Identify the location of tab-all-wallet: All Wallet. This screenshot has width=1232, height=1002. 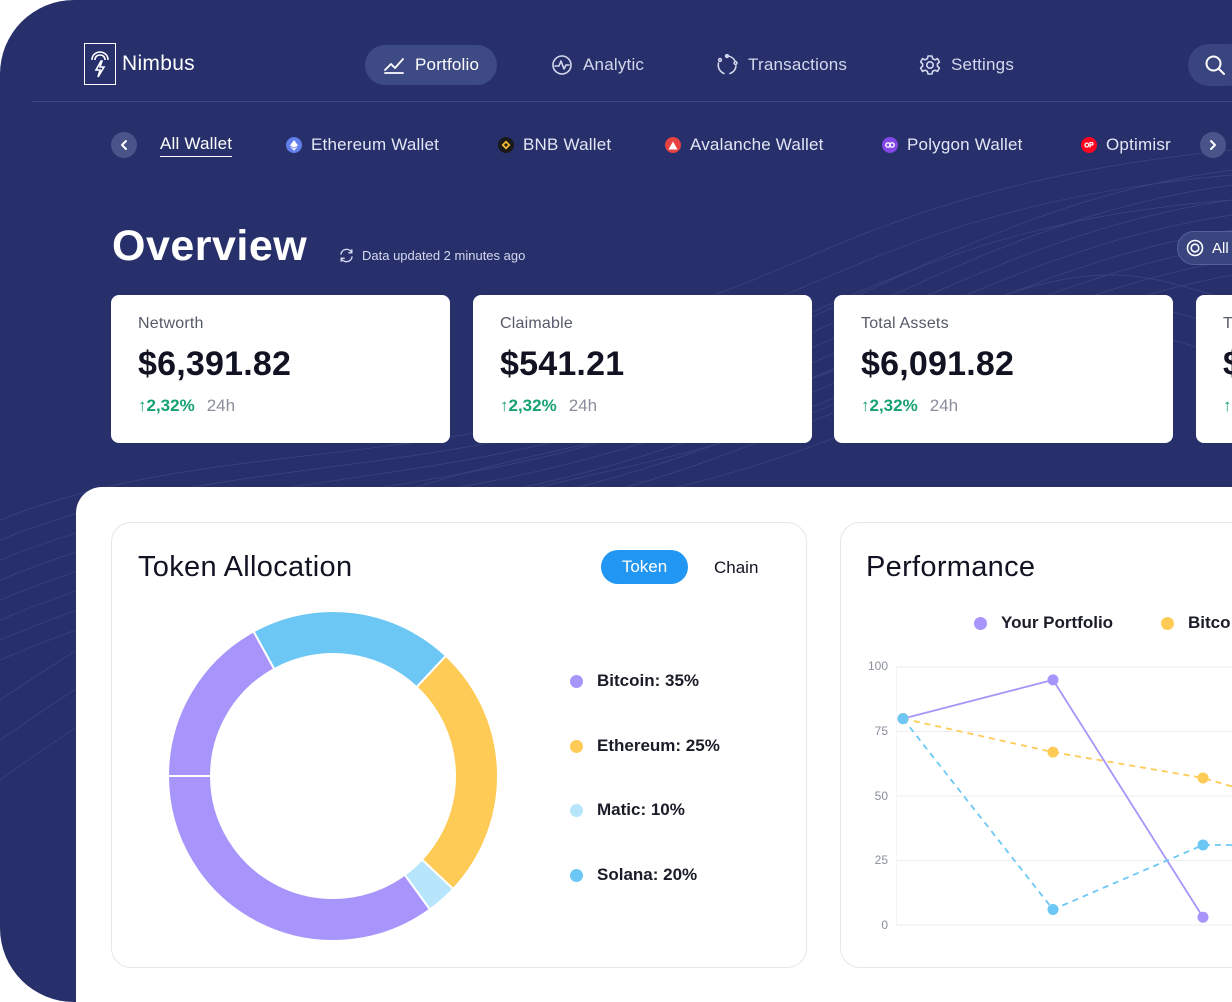
(196, 145).